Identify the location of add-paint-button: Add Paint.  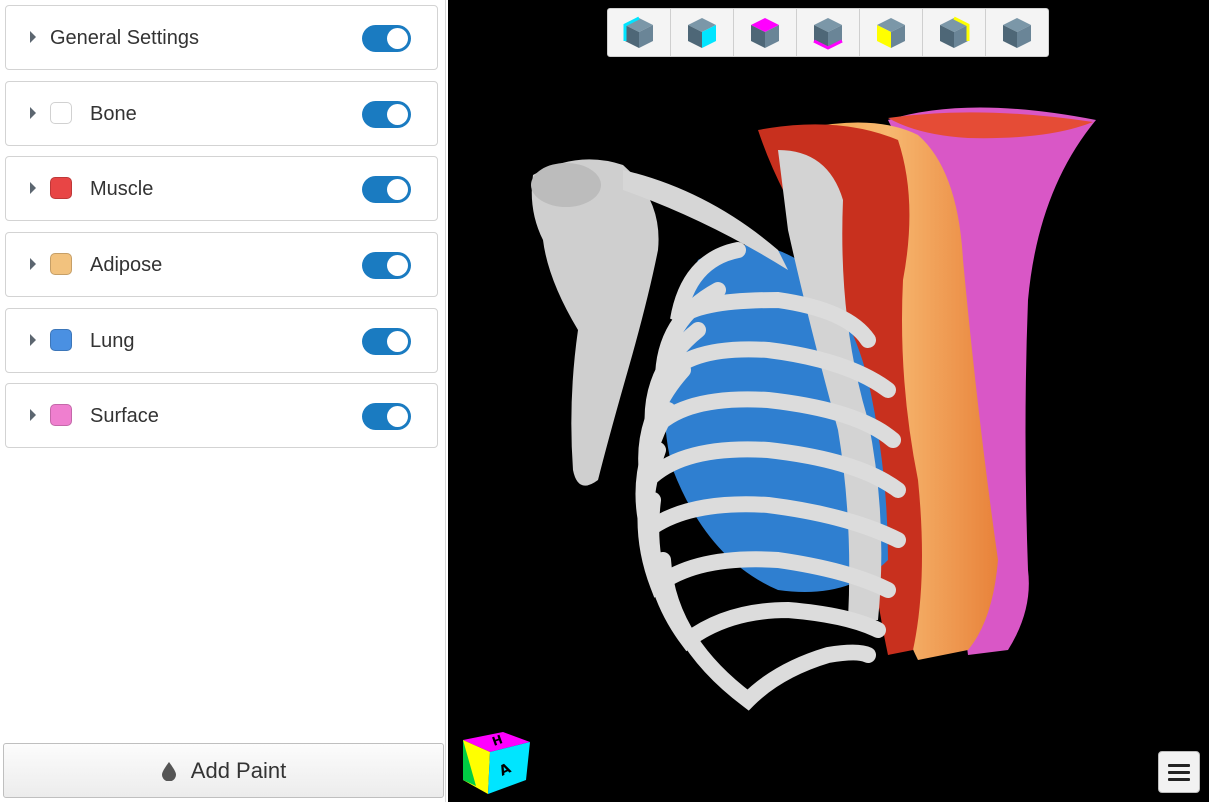
(223, 770).